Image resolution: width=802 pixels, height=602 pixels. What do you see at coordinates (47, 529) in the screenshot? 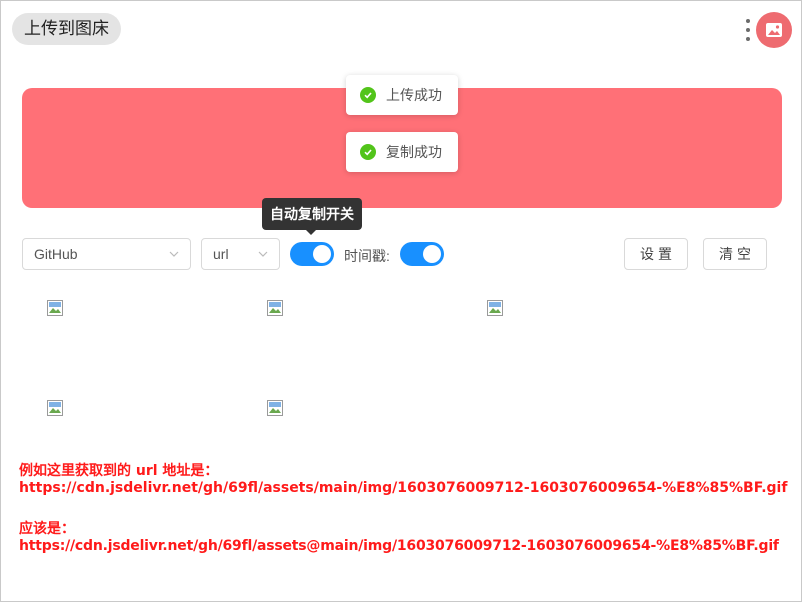
I see `annotation-line: 应该是：` at bounding box center [47, 529].